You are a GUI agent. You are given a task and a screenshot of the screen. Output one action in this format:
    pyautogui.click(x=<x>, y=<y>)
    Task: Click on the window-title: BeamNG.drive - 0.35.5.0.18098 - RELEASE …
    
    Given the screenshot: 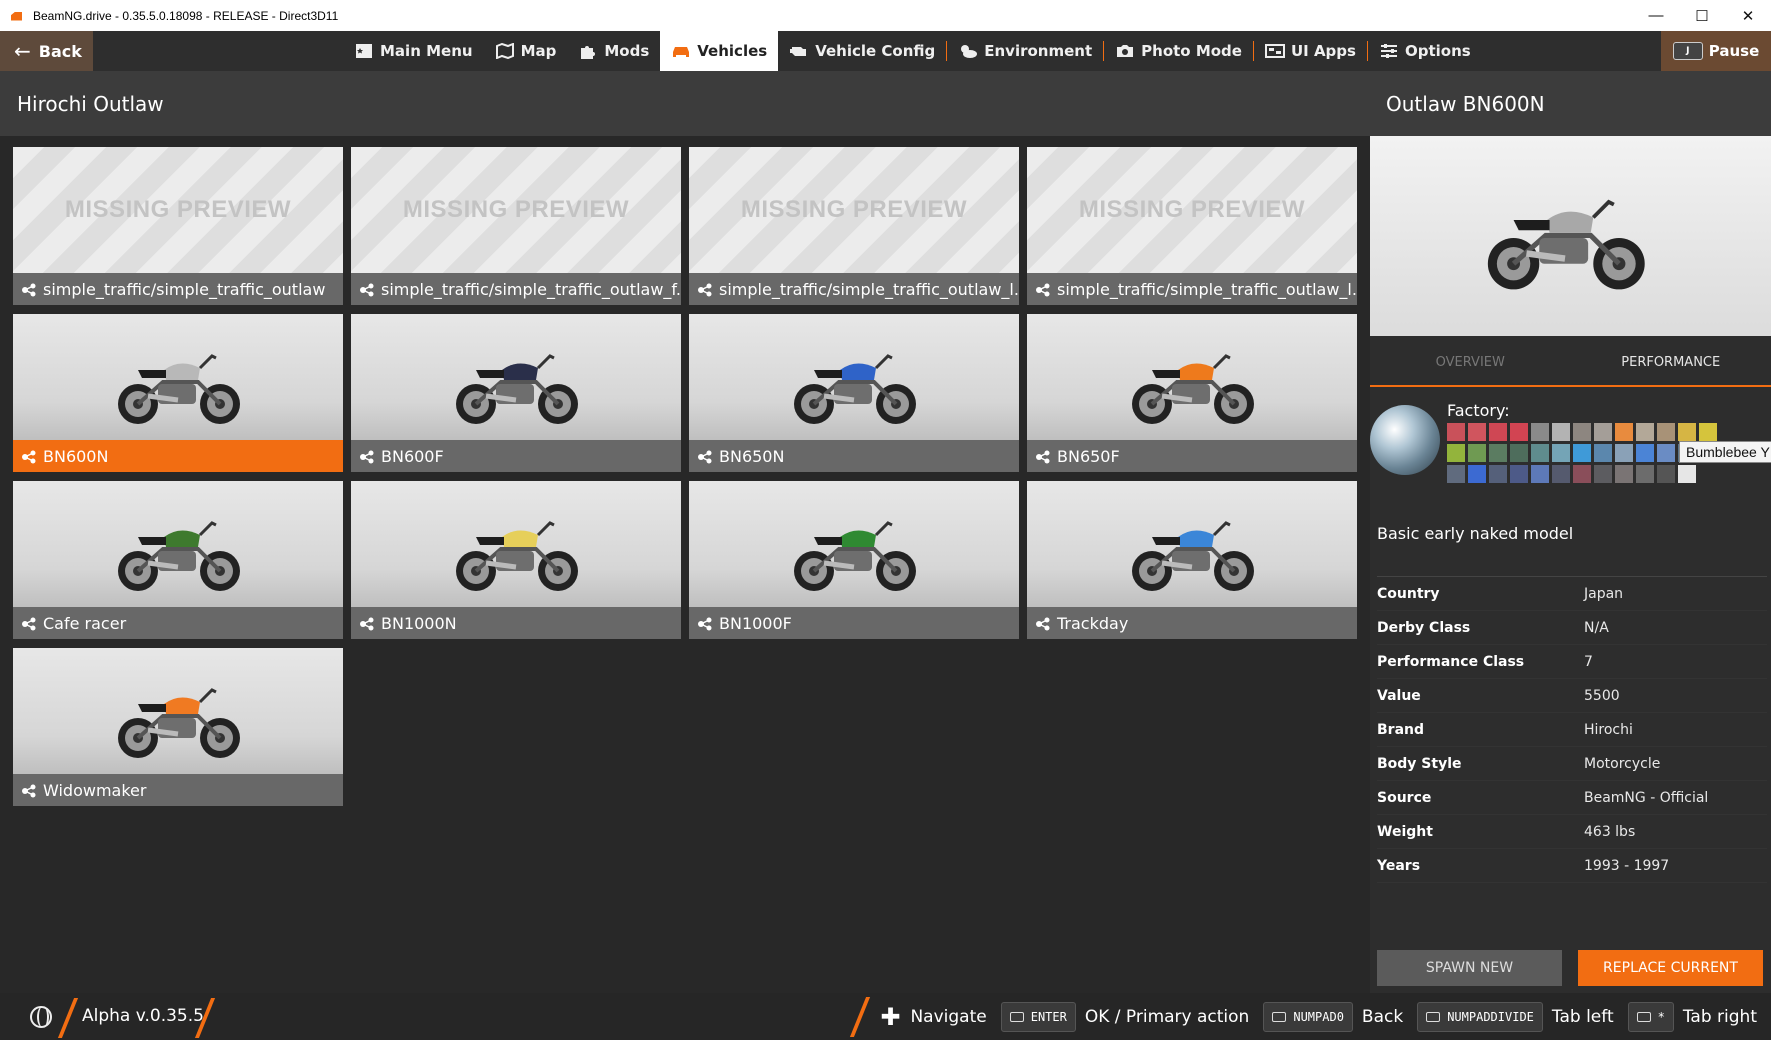 What is the action you would take?
    pyautogui.click(x=186, y=15)
    